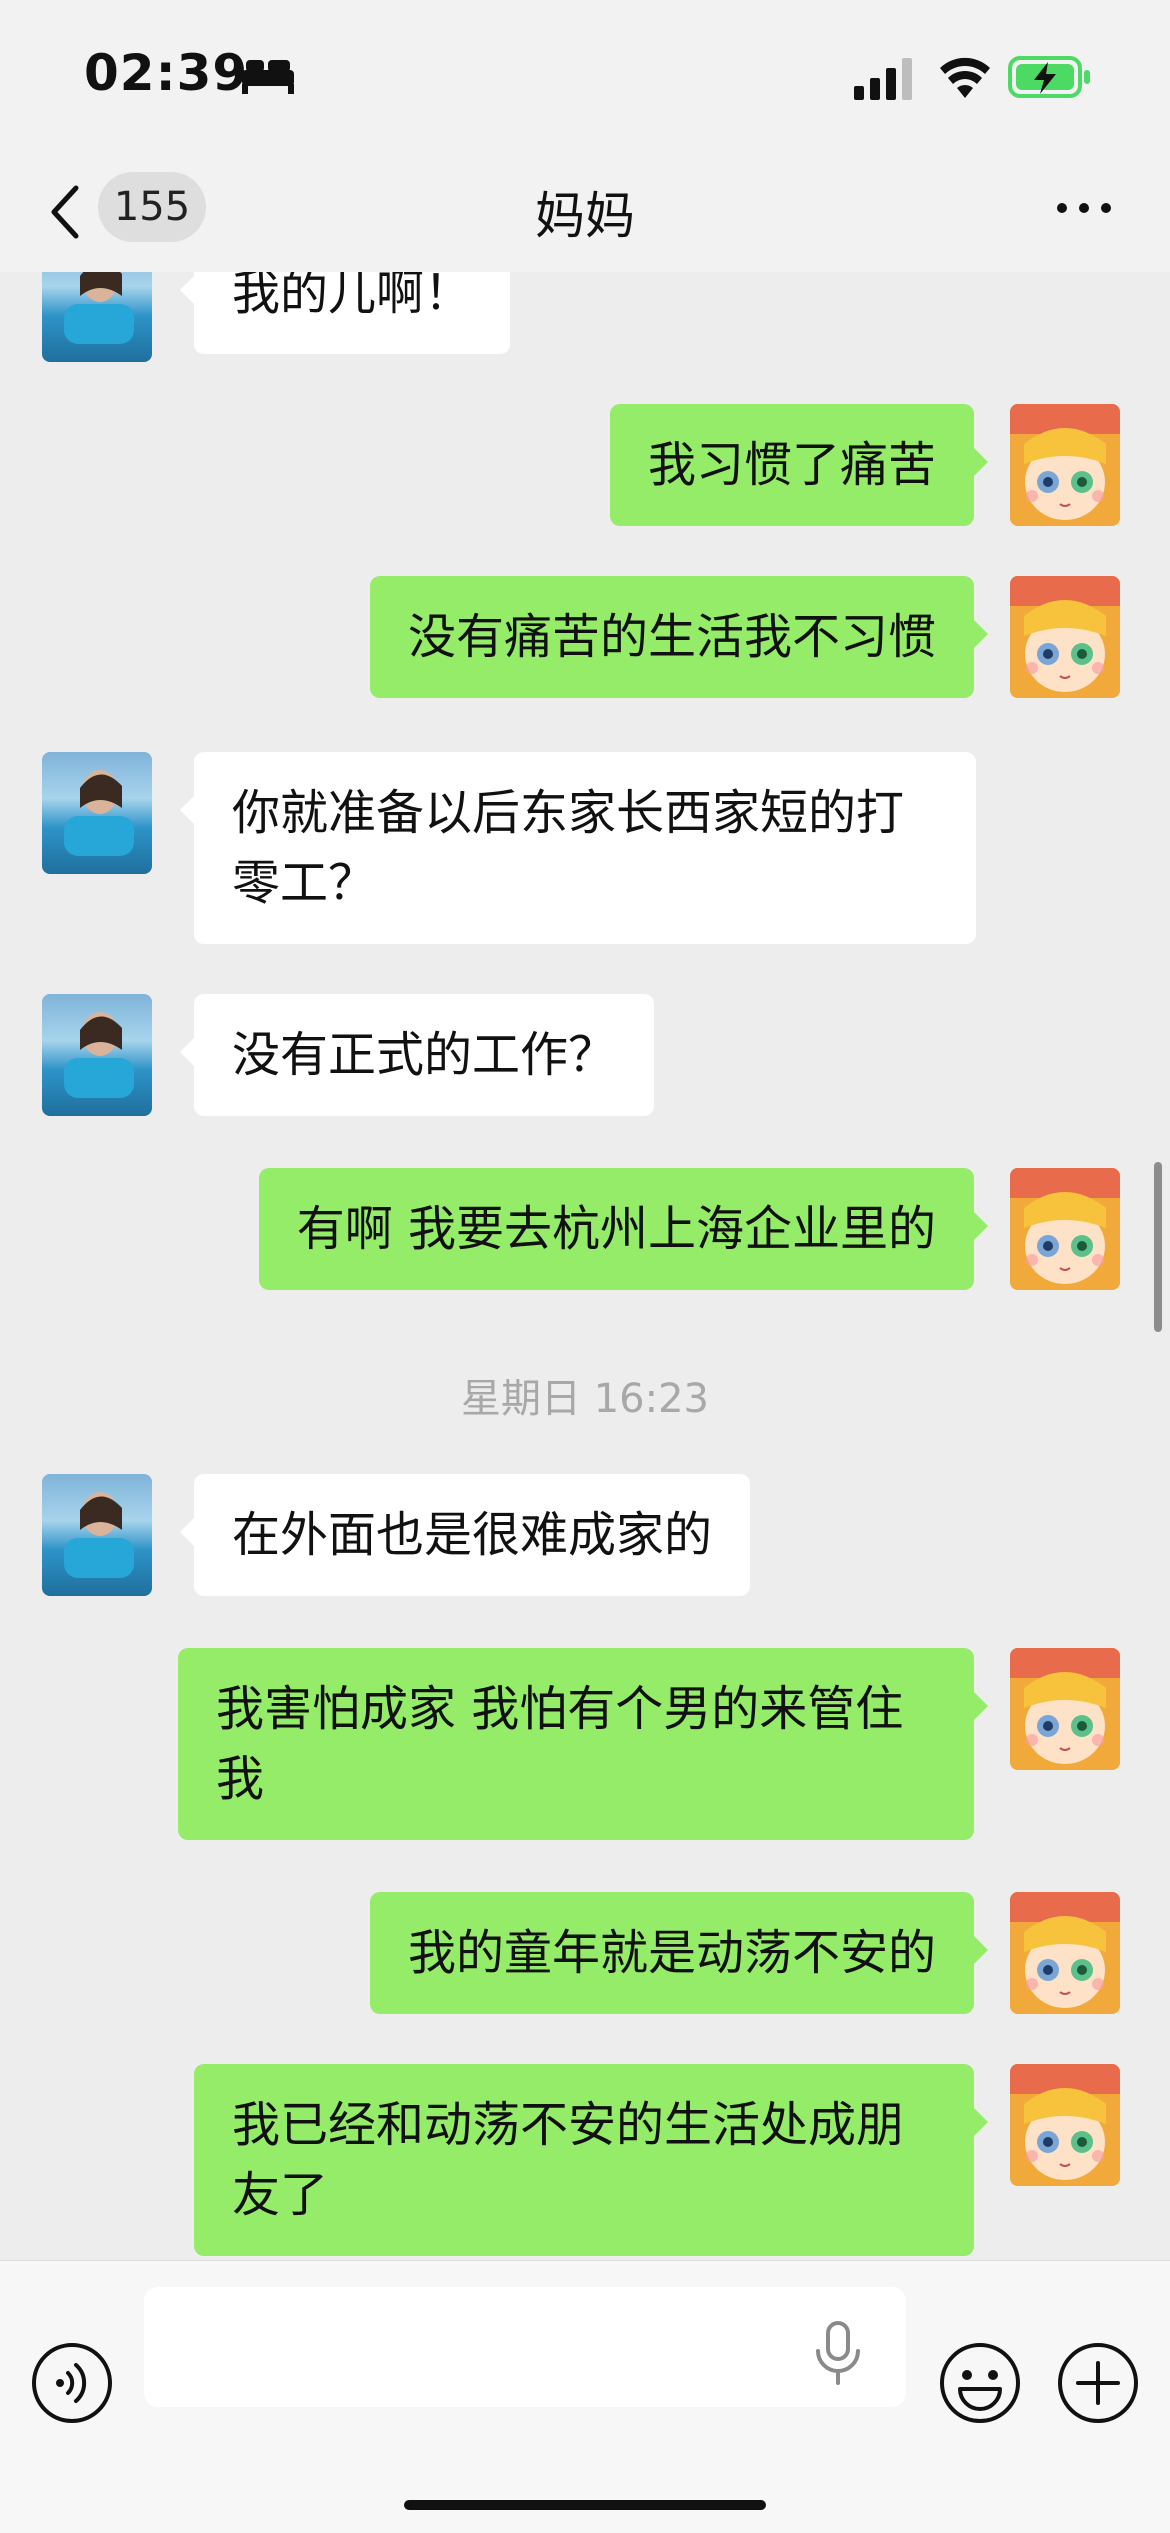  Describe the element at coordinates (585, 2505) in the screenshot. I see `home-indicator` at that location.